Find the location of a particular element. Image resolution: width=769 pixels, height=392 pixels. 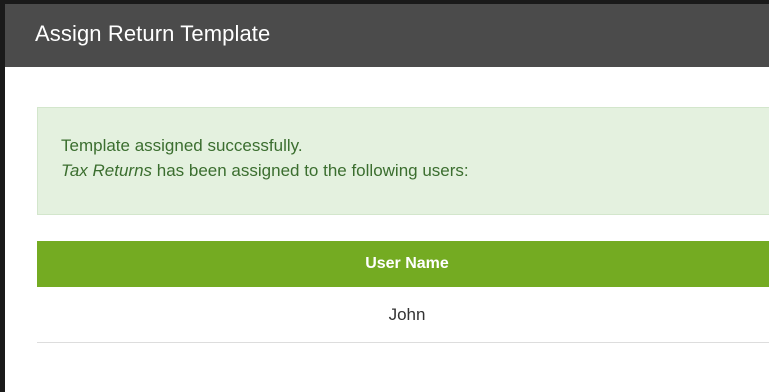

template-name: Tax Returns is located at coordinates (107, 170).